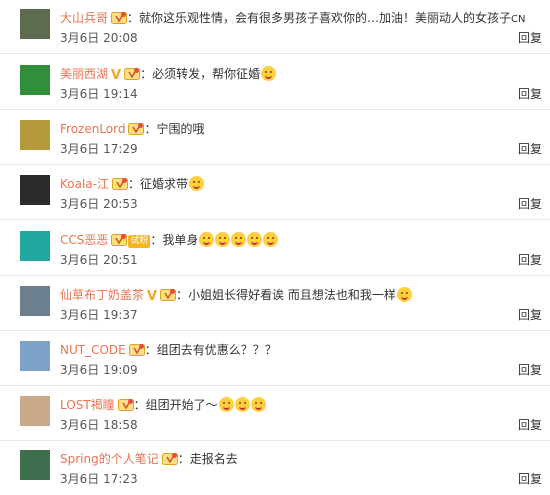 The image size is (550, 495). I want to click on comment-text: ：必须转发，帮你征婚, so click(200, 74).